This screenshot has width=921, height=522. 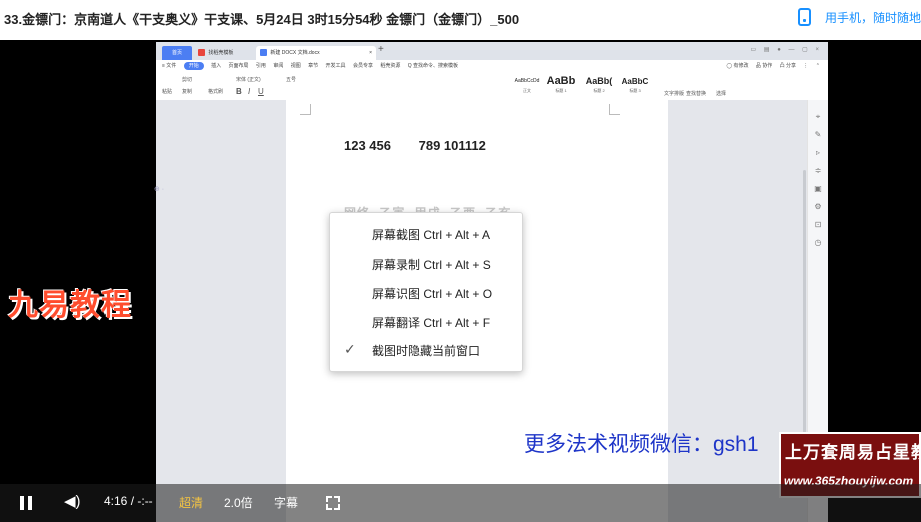 What do you see at coordinates (261, 66) in the screenshot?
I see `menu-reference: 引用` at bounding box center [261, 66].